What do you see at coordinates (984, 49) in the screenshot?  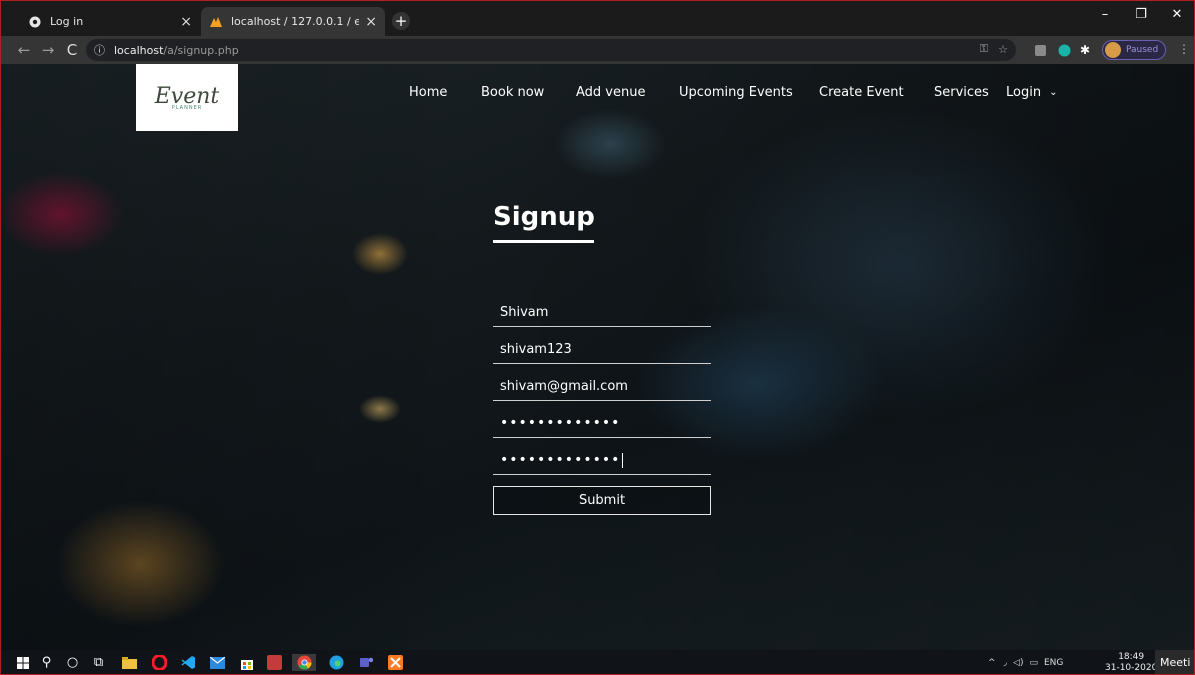 I see `key-icon: ⚿` at bounding box center [984, 49].